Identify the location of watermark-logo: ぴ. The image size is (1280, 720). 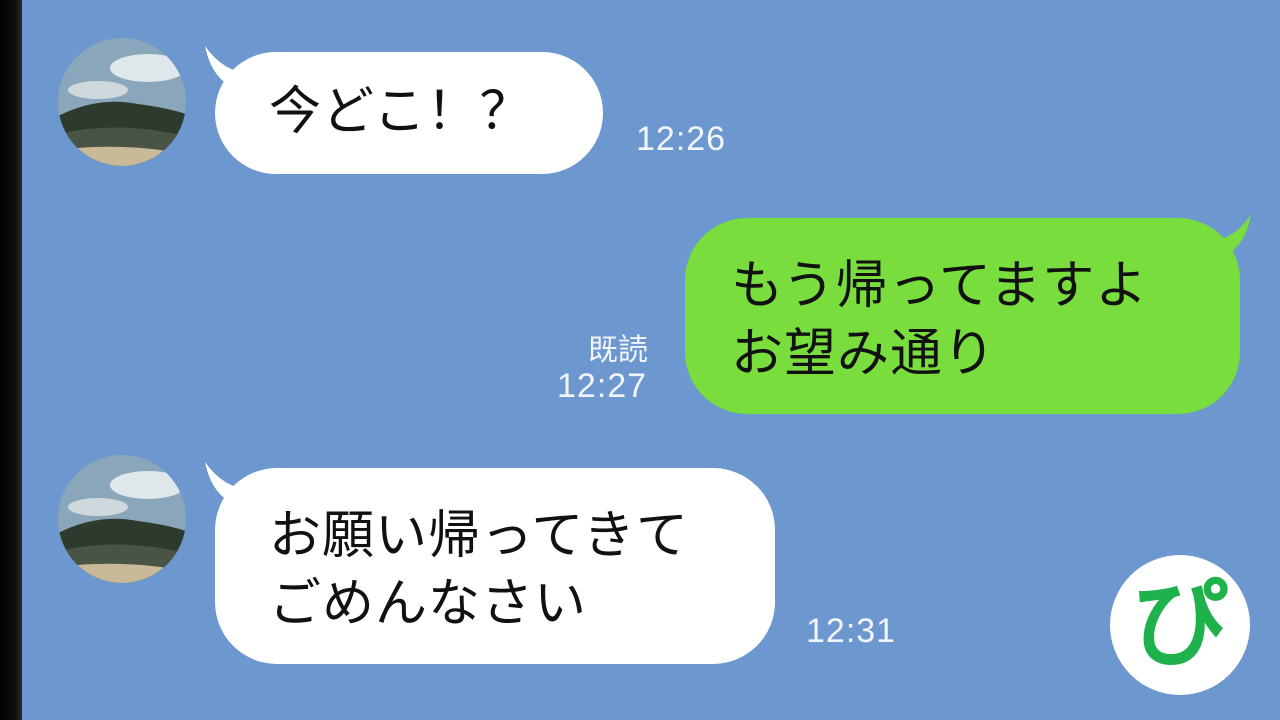
(1180, 625).